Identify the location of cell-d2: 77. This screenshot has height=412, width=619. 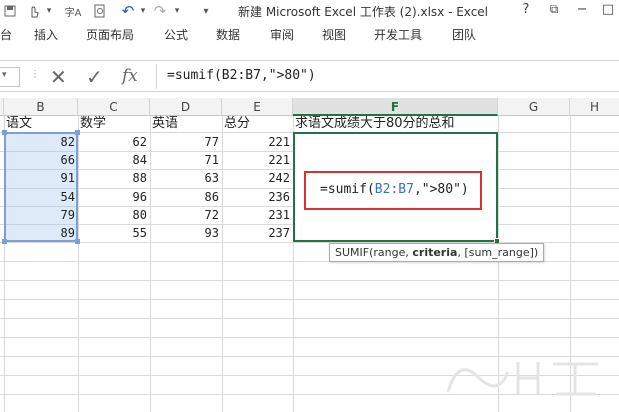
(186, 142).